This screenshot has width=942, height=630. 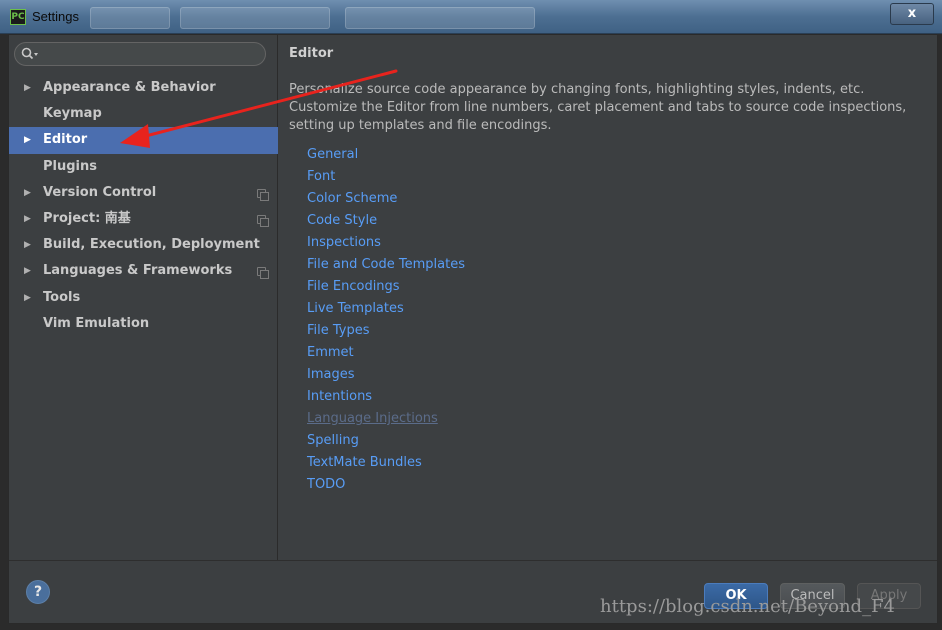 What do you see at coordinates (386, 265) in the screenshot?
I see `link-file-and-code-templates: File and Code Templates` at bounding box center [386, 265].